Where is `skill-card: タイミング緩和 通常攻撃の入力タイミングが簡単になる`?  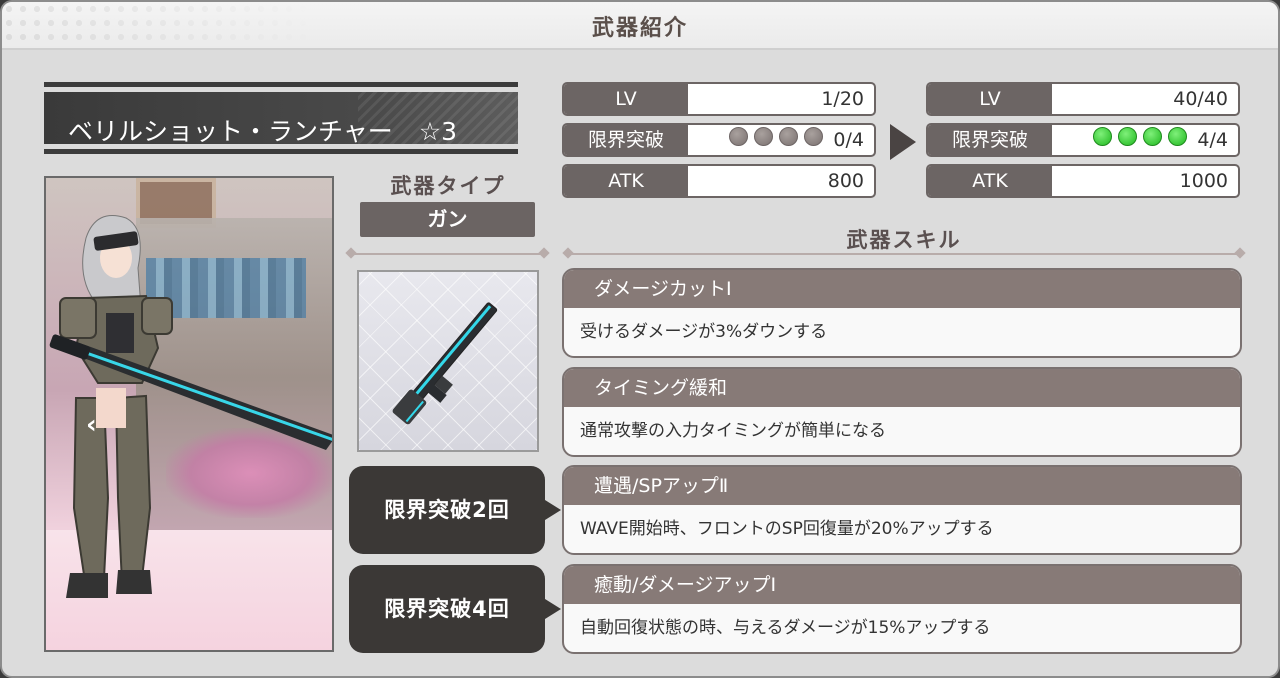 skill-card: タイミング緩和 通常攻撃の入力タイミングが簡単になる is located at coordinates (902, 412).